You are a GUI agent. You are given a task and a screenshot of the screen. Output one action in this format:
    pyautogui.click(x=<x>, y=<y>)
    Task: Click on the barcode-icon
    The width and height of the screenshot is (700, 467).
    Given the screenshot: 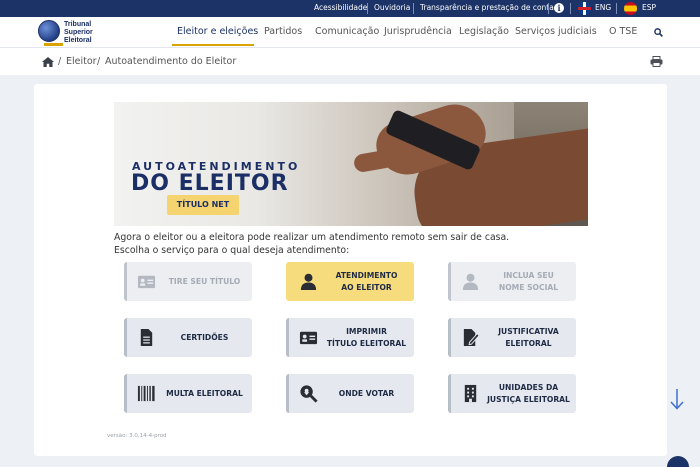 What is the action you would take?
    pyautogui.click(x=146, y=393)
    